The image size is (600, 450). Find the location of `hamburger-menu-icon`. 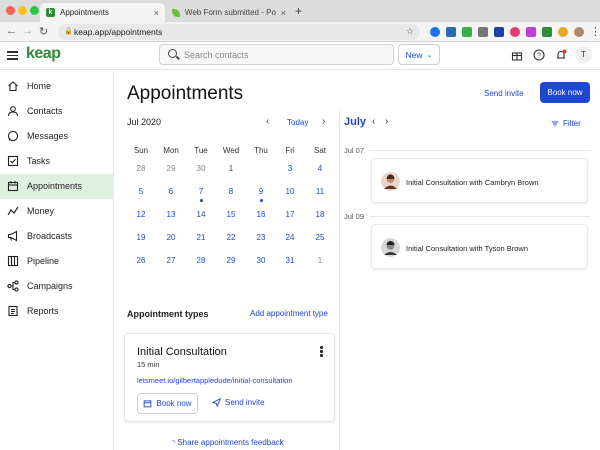

hamburger-menu-icon is located at coordinates (12, 55).